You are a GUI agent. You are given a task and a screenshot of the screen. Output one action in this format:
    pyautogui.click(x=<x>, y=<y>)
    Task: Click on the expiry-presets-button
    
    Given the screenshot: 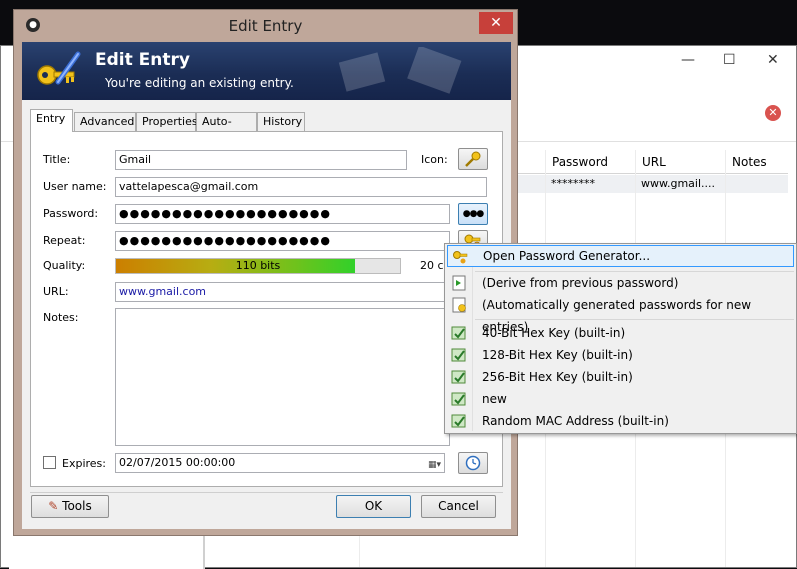 What is the action you would take?
    pyautogui.click(x=473, y=463)
    